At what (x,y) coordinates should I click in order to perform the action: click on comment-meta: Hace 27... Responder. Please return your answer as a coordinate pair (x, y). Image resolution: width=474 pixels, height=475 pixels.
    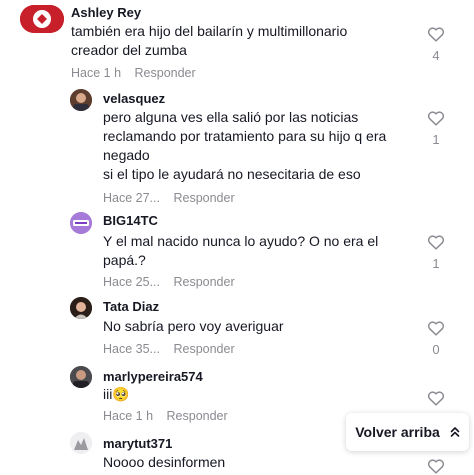
    Looking at the image, I should click on (169, 198).